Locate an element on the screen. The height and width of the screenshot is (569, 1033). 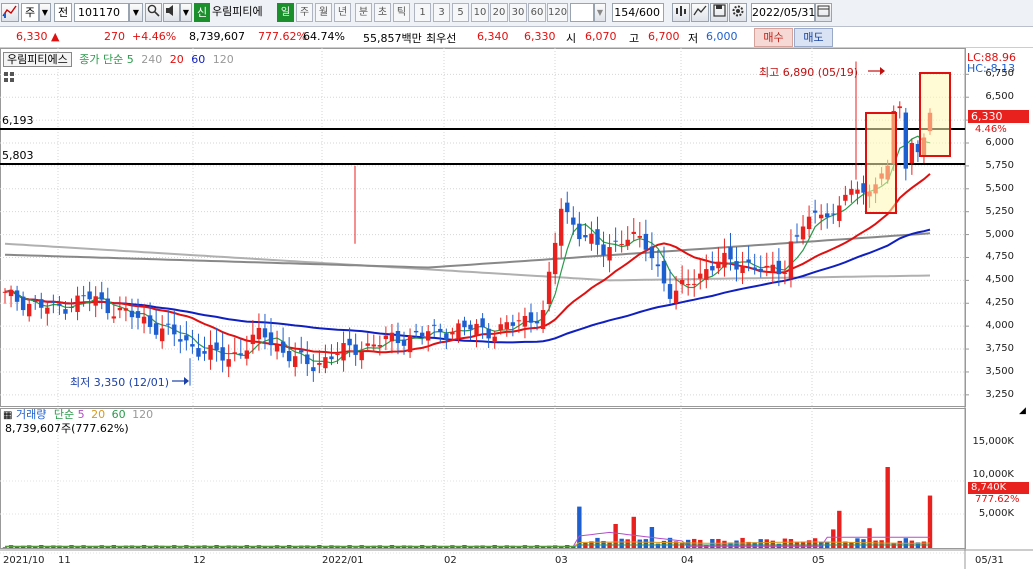
interval-120: 120 is located at coordinates (557, 12).